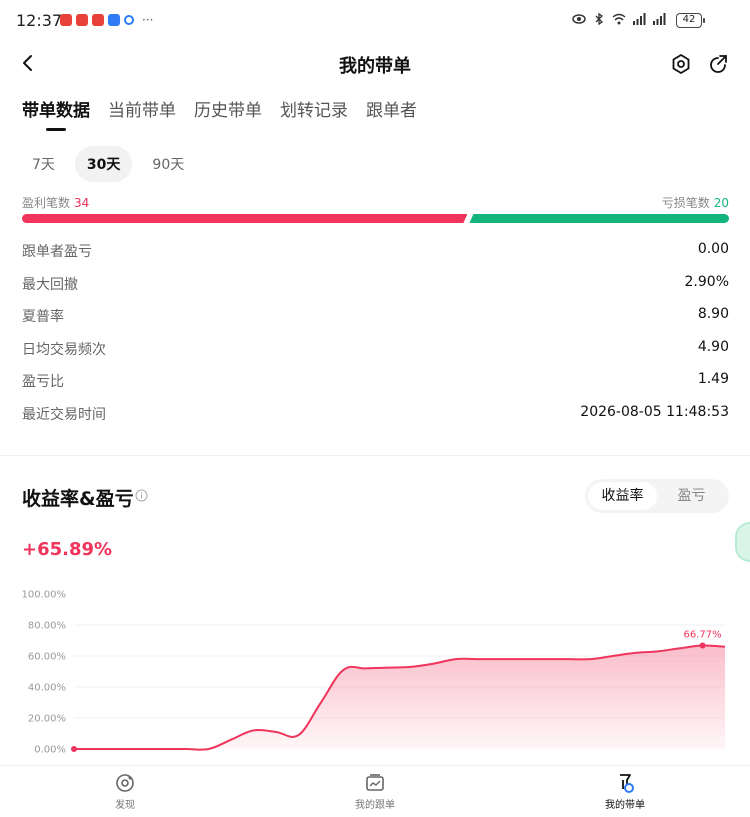  Describe the element at coordinates (654, 411) in the screenshot. I see `stat-value: 2026-08-05 11:48:53` at that location.